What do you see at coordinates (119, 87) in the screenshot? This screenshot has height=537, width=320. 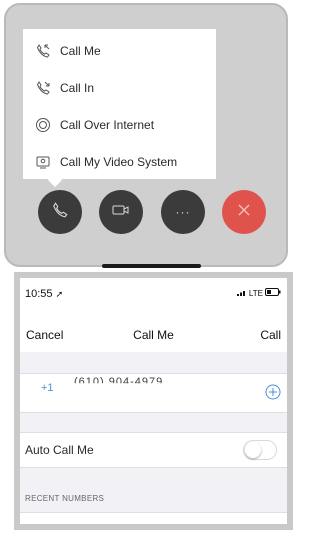 I see `menu-item-call-in: Call In` at bounding box center [119, 87].